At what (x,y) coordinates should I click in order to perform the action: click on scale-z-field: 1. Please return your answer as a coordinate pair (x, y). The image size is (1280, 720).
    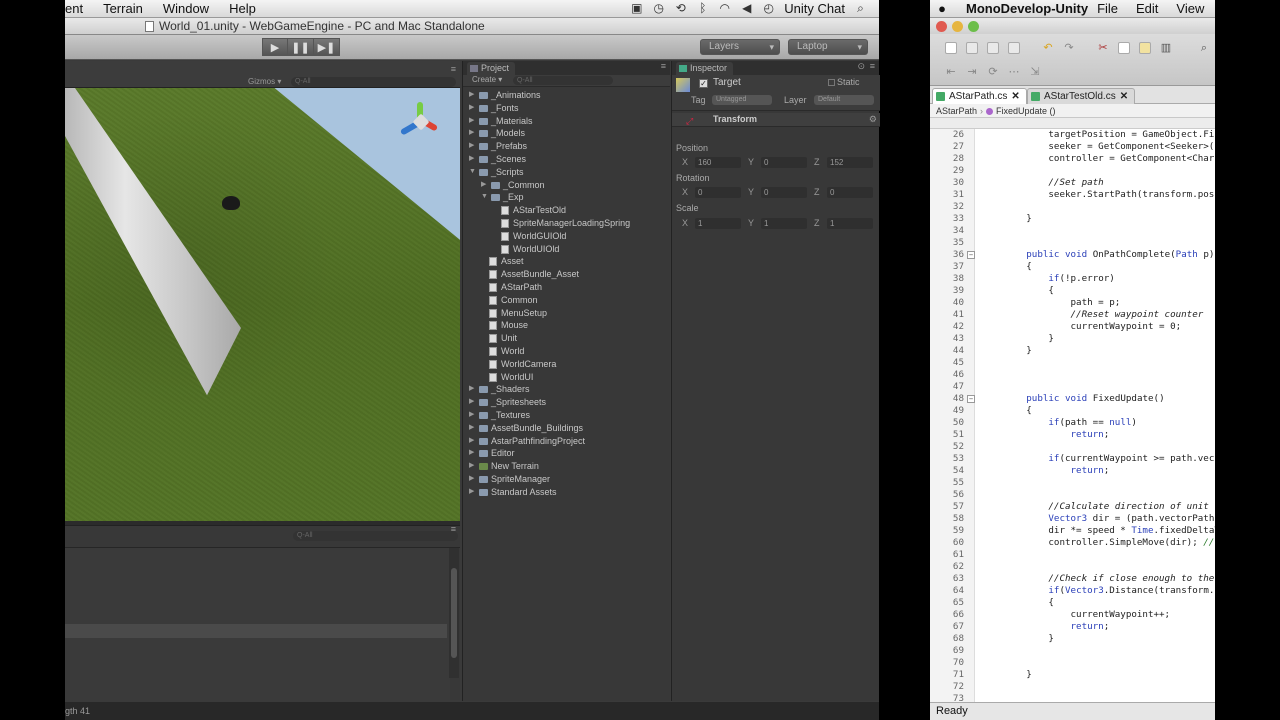
    Looking at the image, I should click on (850, 223).